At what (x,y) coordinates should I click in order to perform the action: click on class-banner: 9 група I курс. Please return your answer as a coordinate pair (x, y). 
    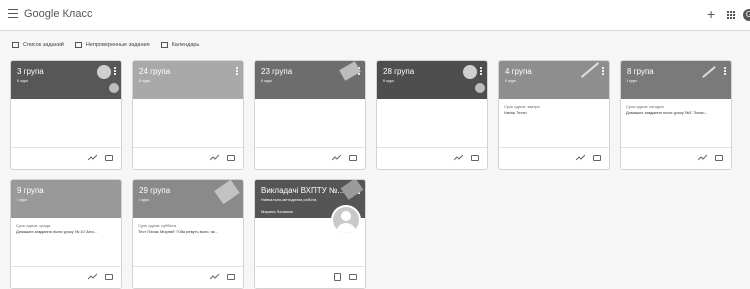
    Looking at the image, I should click on (66, 199).